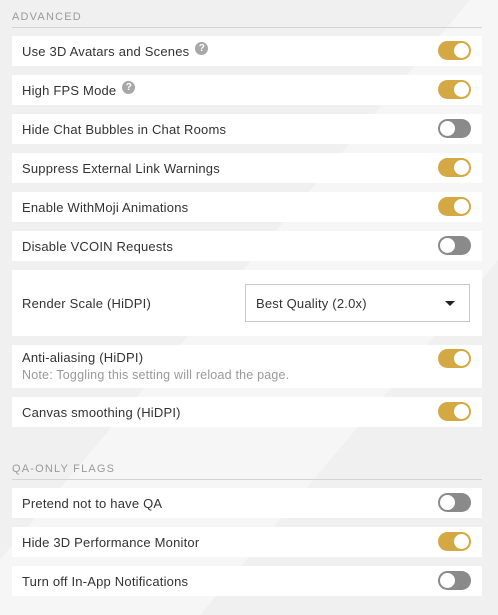 Image resolution: width=498 pixels, height=615 pixels. What do you see at coordinates (247, 207) in the screenshot?
I see `setting-row-withmoji-animations: Enable WithMoji Animations` at bounding box center [247, 207].